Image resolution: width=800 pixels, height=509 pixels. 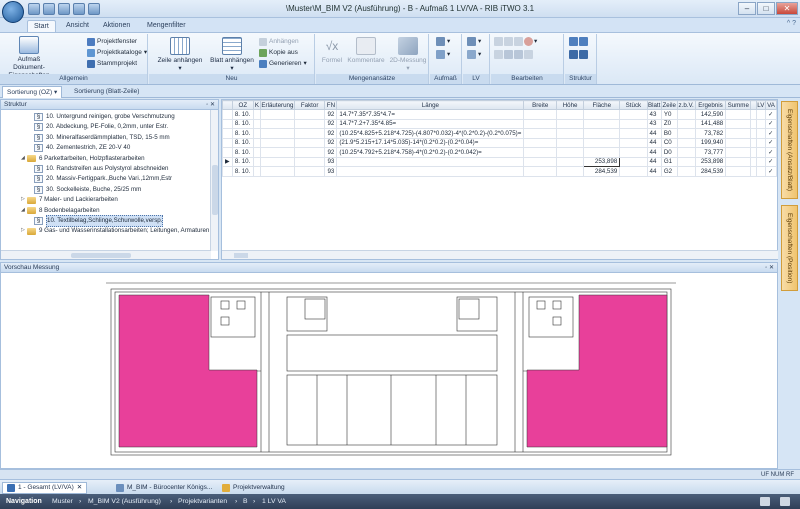 What do you see at coordinates (654, 161) in the screenshot?
I see `table-cell: 44` at bounding box center [654, 161].